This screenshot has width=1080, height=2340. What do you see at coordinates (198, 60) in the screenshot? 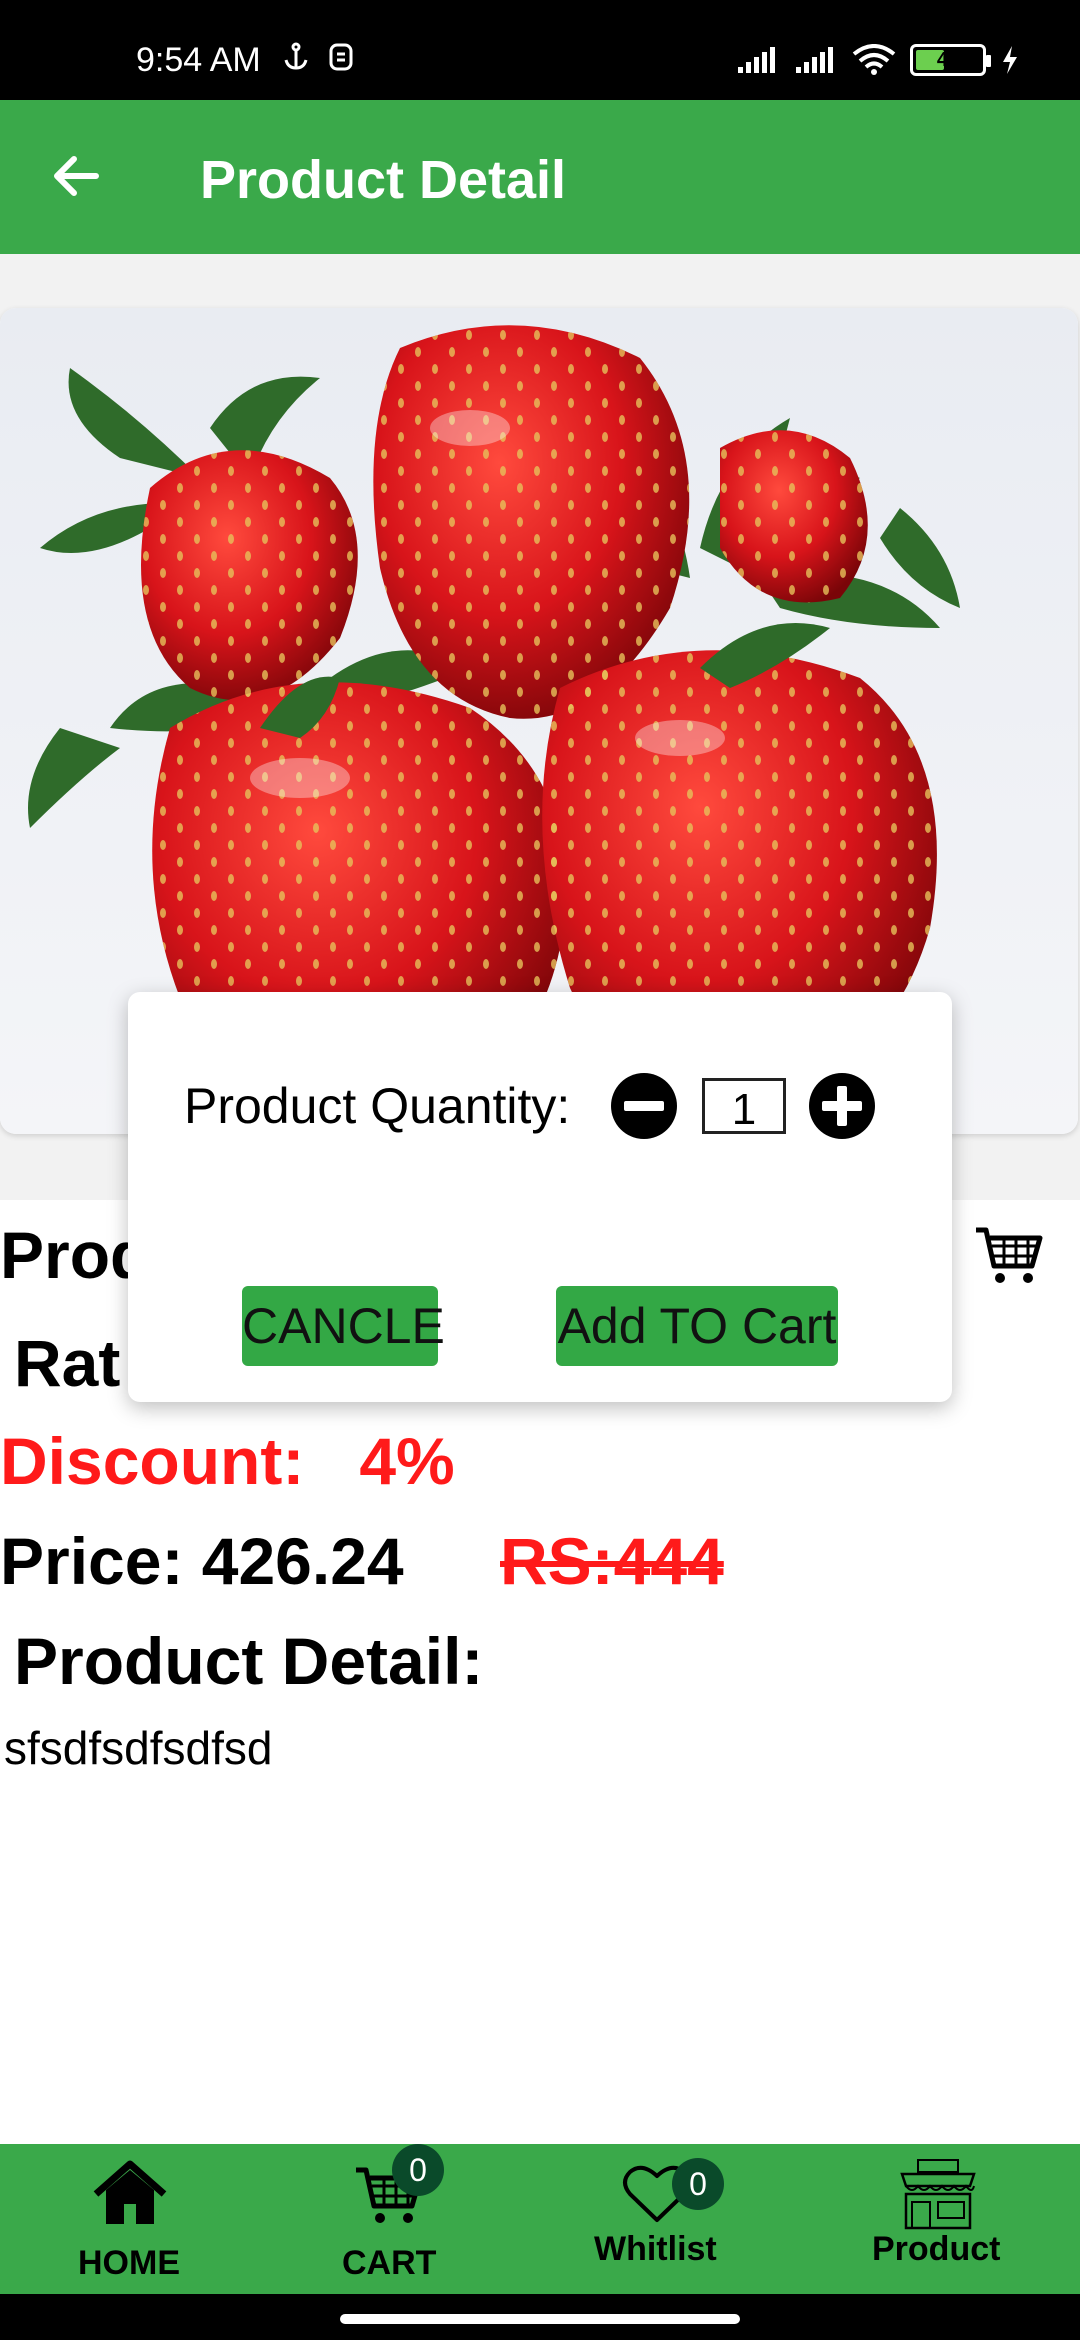
I see `status-time: 9:54 AM` at bounding box center [198, 60].